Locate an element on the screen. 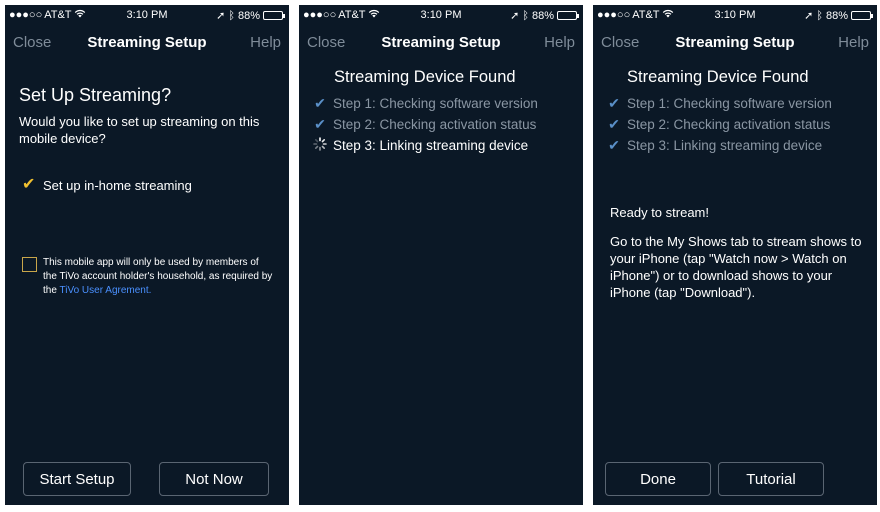 The width and height of the screenshot is (880, 512). step-3: ✔ Step 3: Linking streaming device is located at coordinates (714, 145).